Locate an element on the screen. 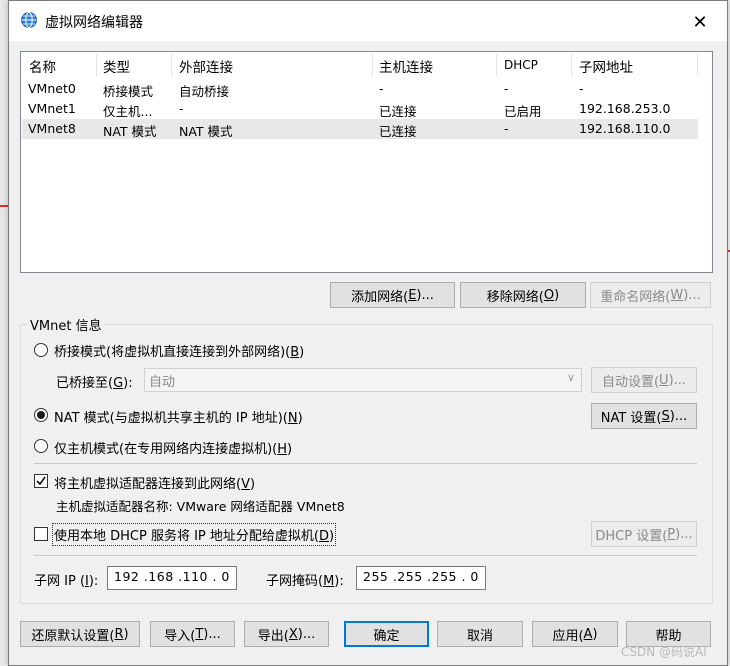 This screenshot has height=666, width=730. restore-defaults-suffix: ) is located at coordinates (126, 634).